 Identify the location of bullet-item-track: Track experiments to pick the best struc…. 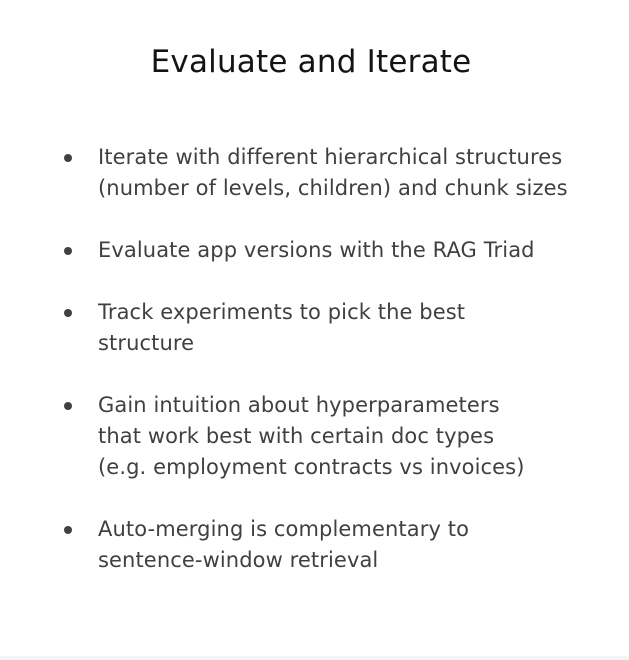
(328, 328).